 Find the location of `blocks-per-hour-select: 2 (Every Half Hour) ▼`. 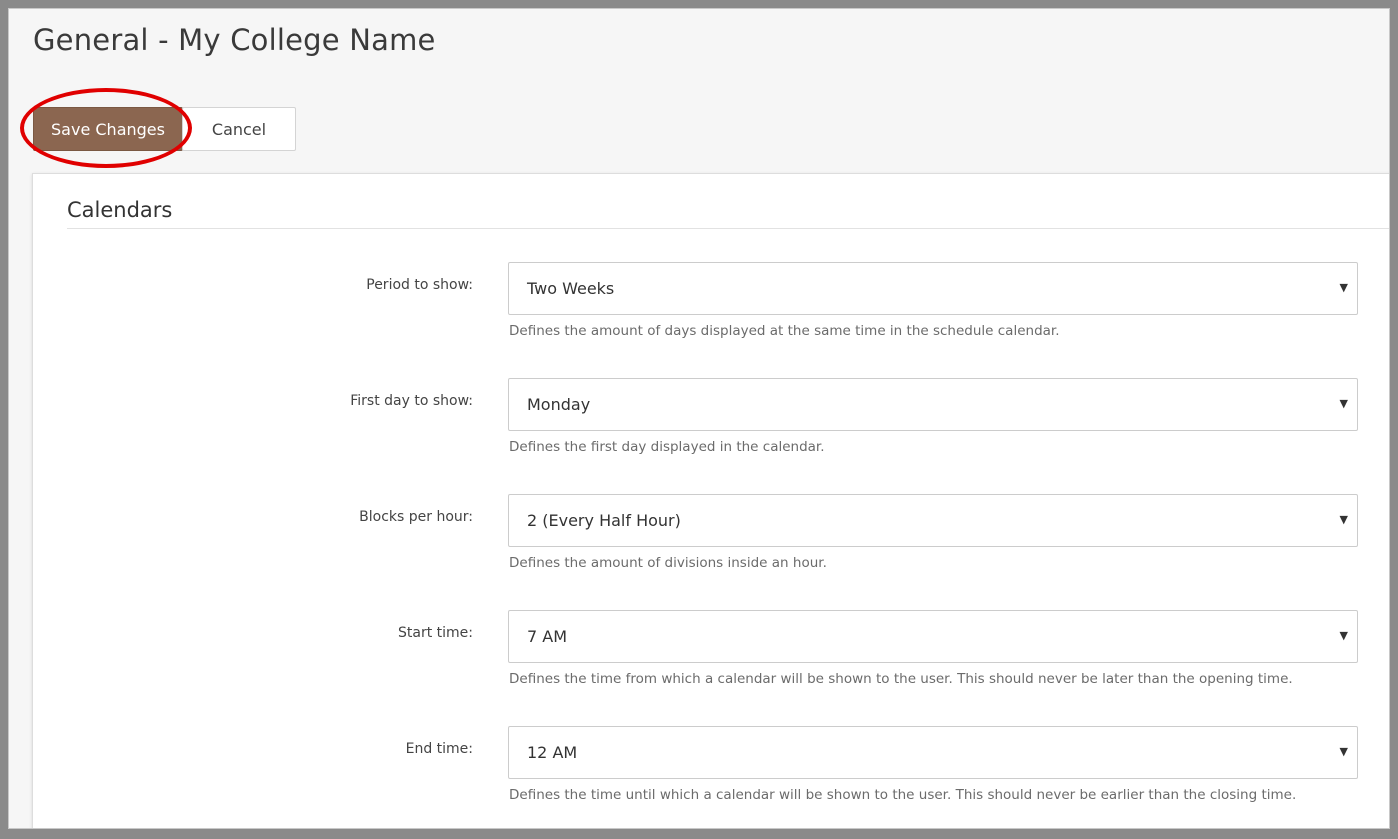

blocks-per-hour-select: 2 (Every Half Hour) ▼ is located at coordinates (933, 520).